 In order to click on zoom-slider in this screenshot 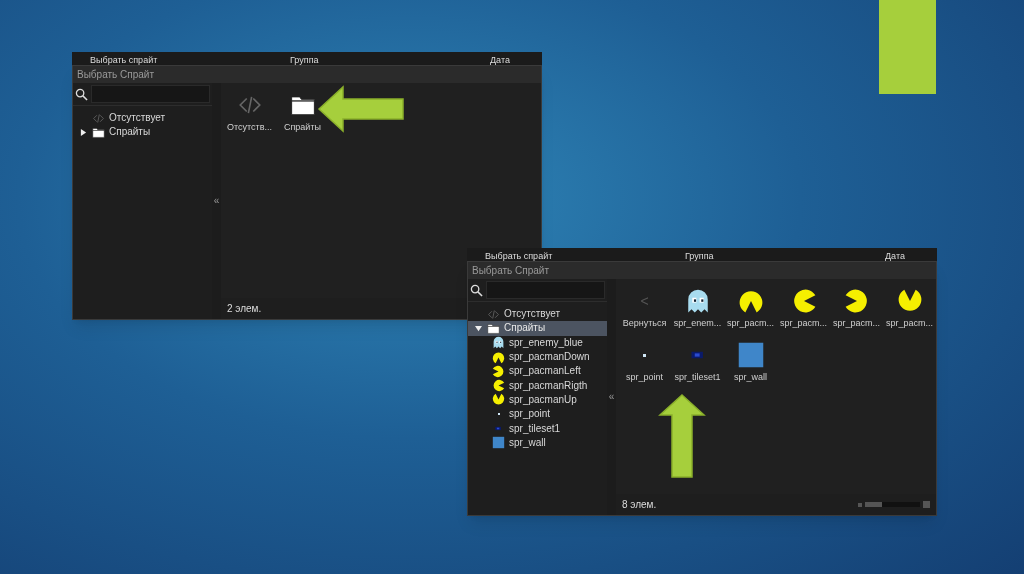, I will do `click(892, 504)`.